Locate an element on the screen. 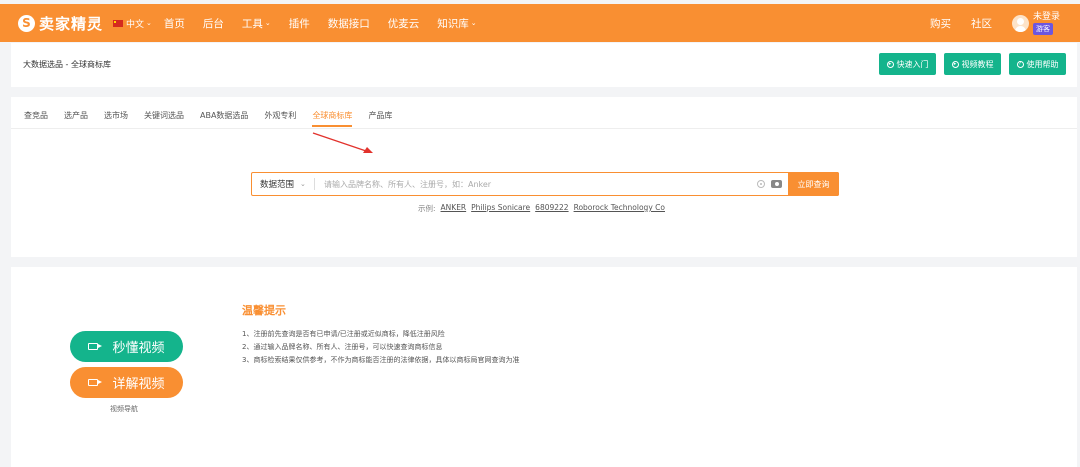 This screenshot has height=467, width=1080. tip-item: 3、商标检索结果仅供参考，不作为商标能否注册的法律依据，具体以商标局官网查询为准 is located at coordinates (381, 360).